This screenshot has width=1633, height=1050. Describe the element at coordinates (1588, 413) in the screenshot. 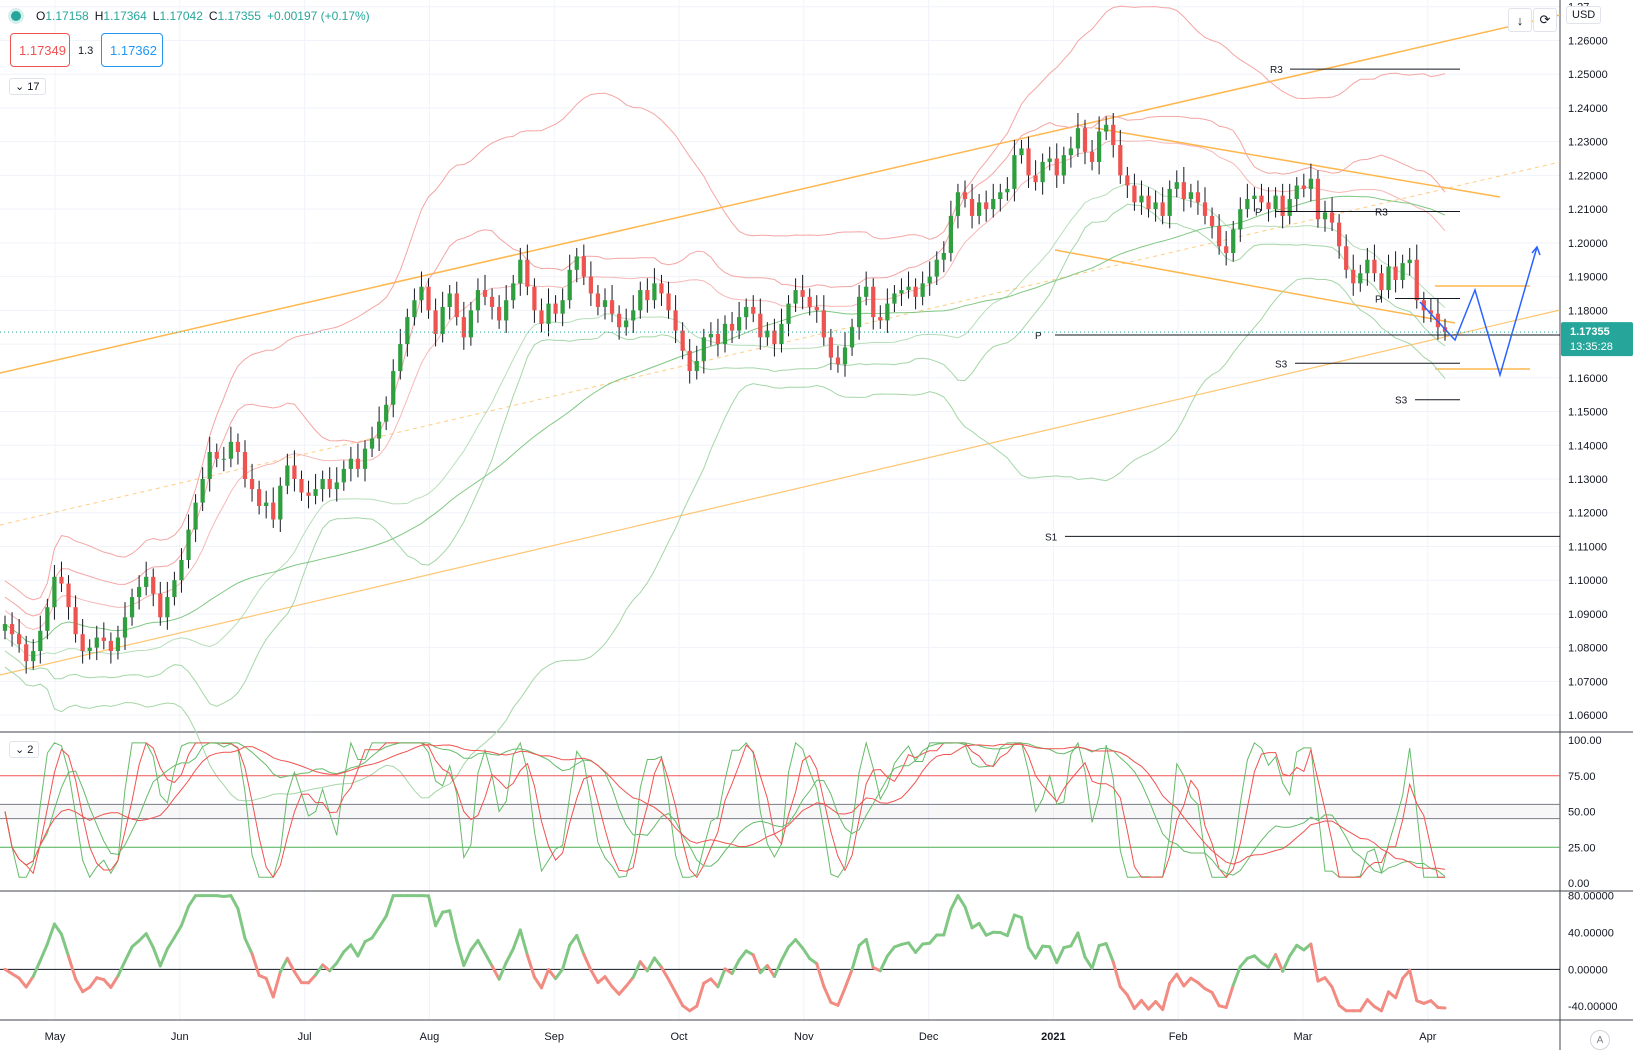

I see `price-tick-label: 1.15000` at that location.